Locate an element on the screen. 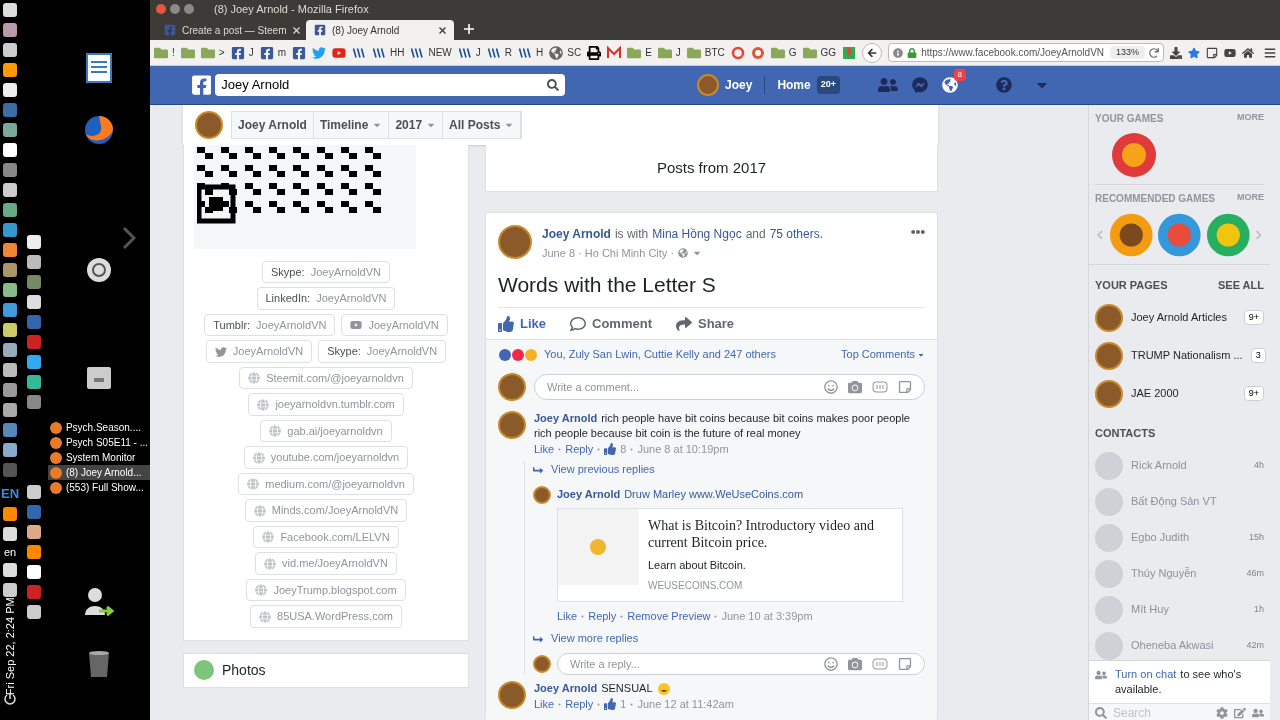 The image size is (1280, 720). bookmark-item: NEW is located at coordinates (431, 52).